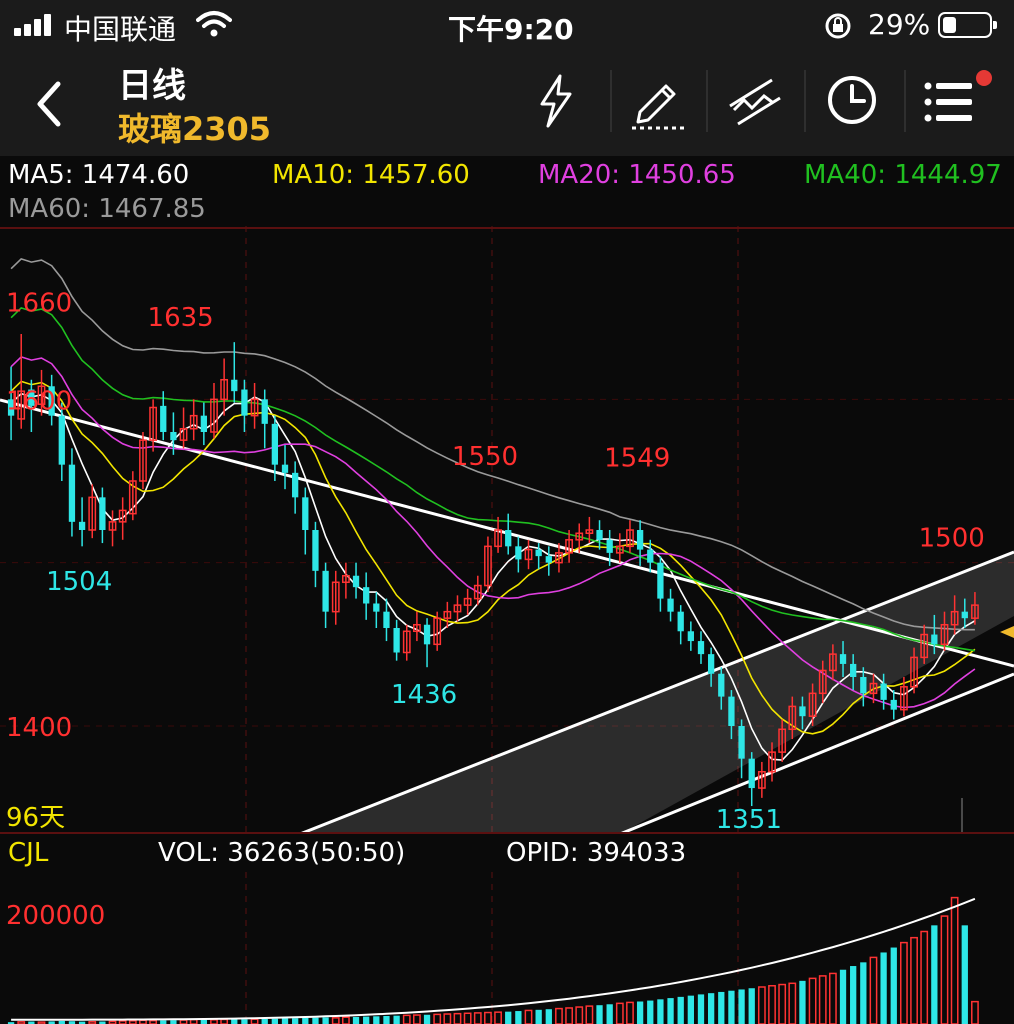 The width and height of the screenshot is (1014, 1024). I want to click on clock-icon, so click(852, 100).